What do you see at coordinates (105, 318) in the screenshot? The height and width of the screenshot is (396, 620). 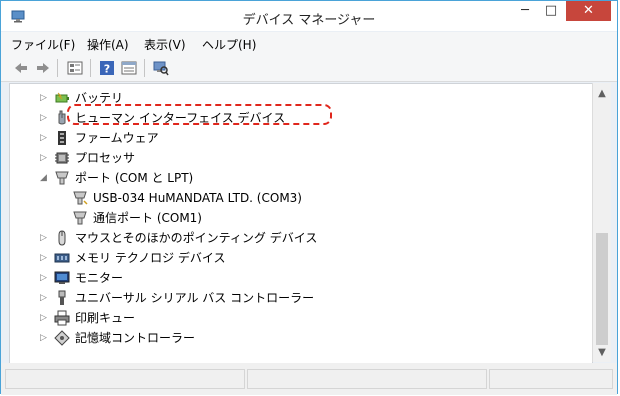 I see `tree-item-label: 印刷キュー` at bounding box center [105, 318].